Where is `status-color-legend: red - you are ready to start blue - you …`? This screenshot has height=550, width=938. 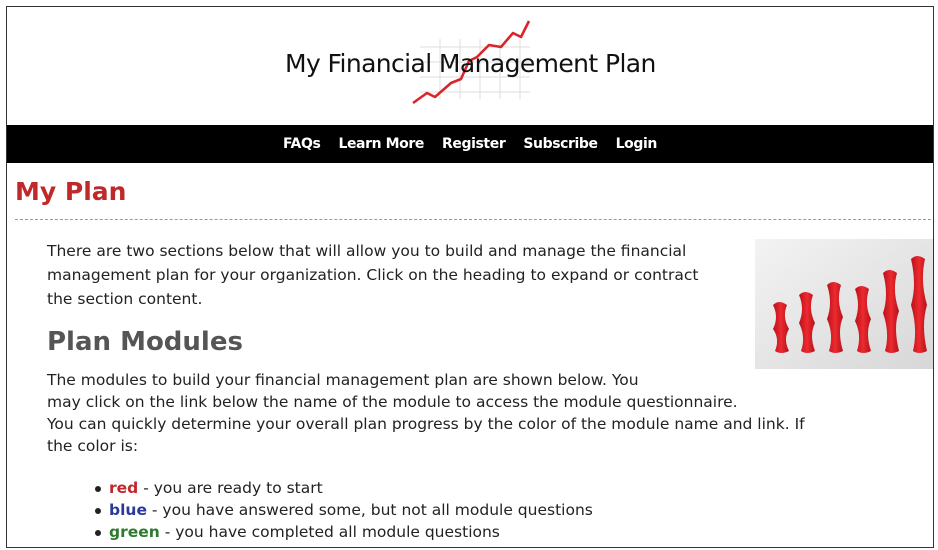
status-color-legend: red - you are ready to start blue - you … is located at coordinates (342, 510).